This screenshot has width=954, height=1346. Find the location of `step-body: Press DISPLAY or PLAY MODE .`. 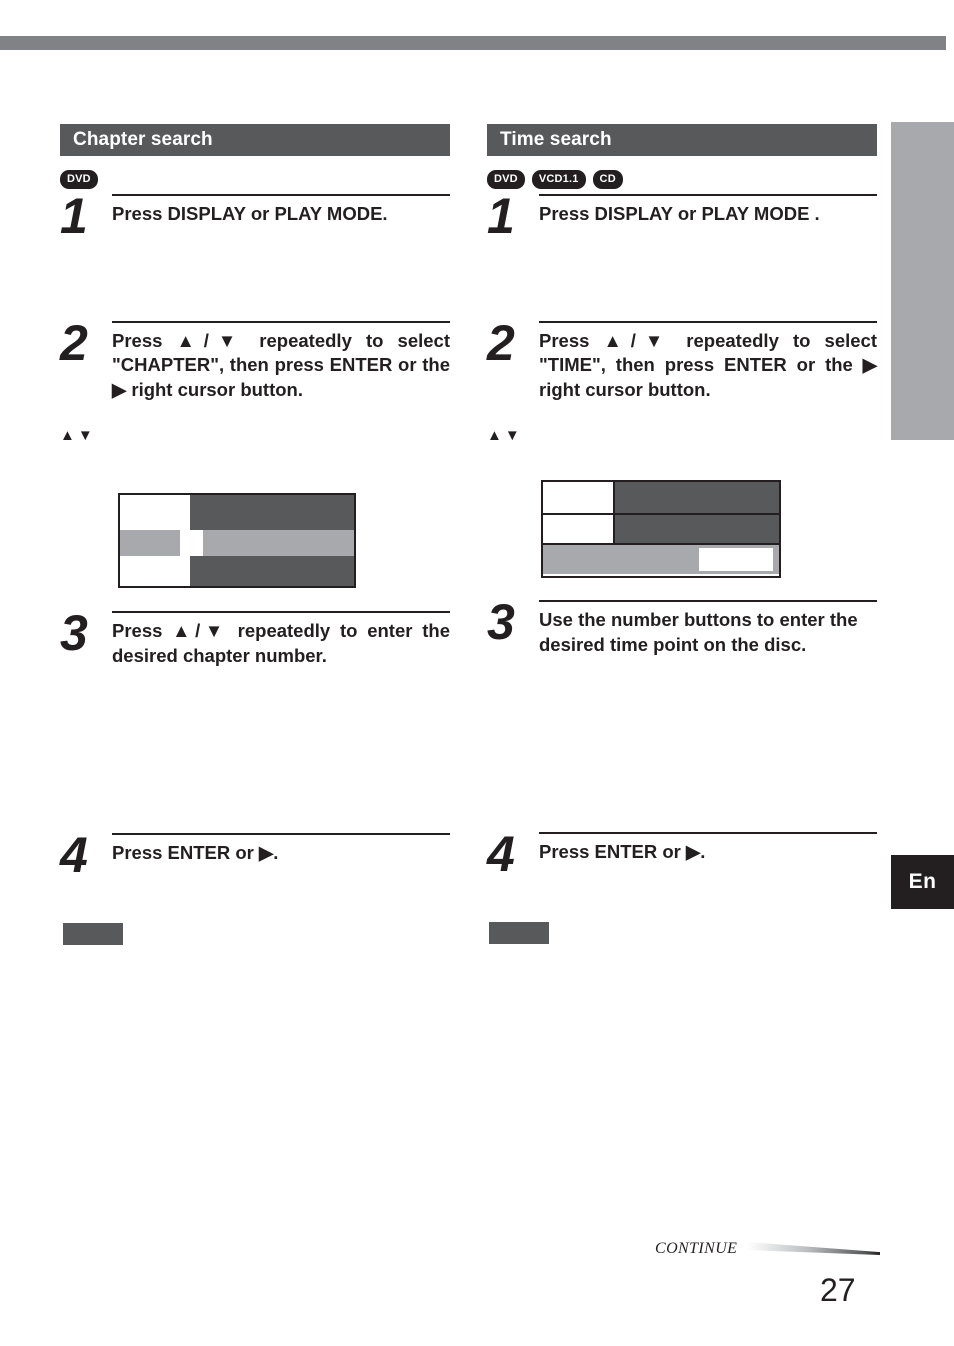

step-body: Press DISPLAY or PLAY MODE . is located at coordinates (708, 210).